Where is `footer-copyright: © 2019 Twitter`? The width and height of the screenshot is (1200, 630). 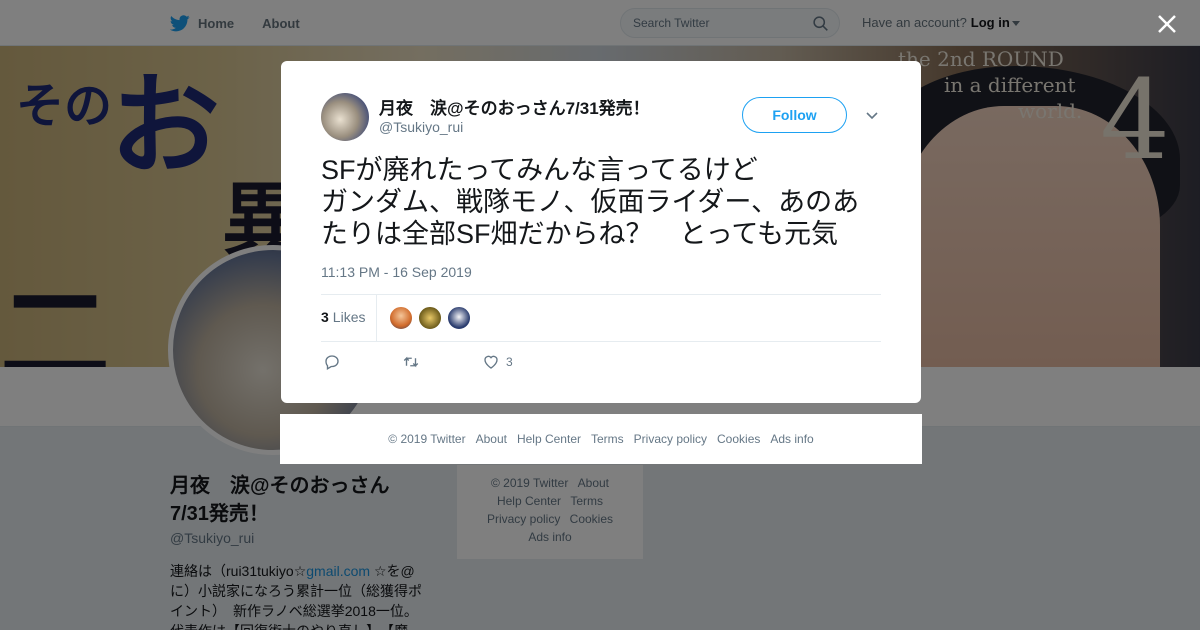 footer-copyright: © 2019 Twitter is located at coordinates (427, 439).